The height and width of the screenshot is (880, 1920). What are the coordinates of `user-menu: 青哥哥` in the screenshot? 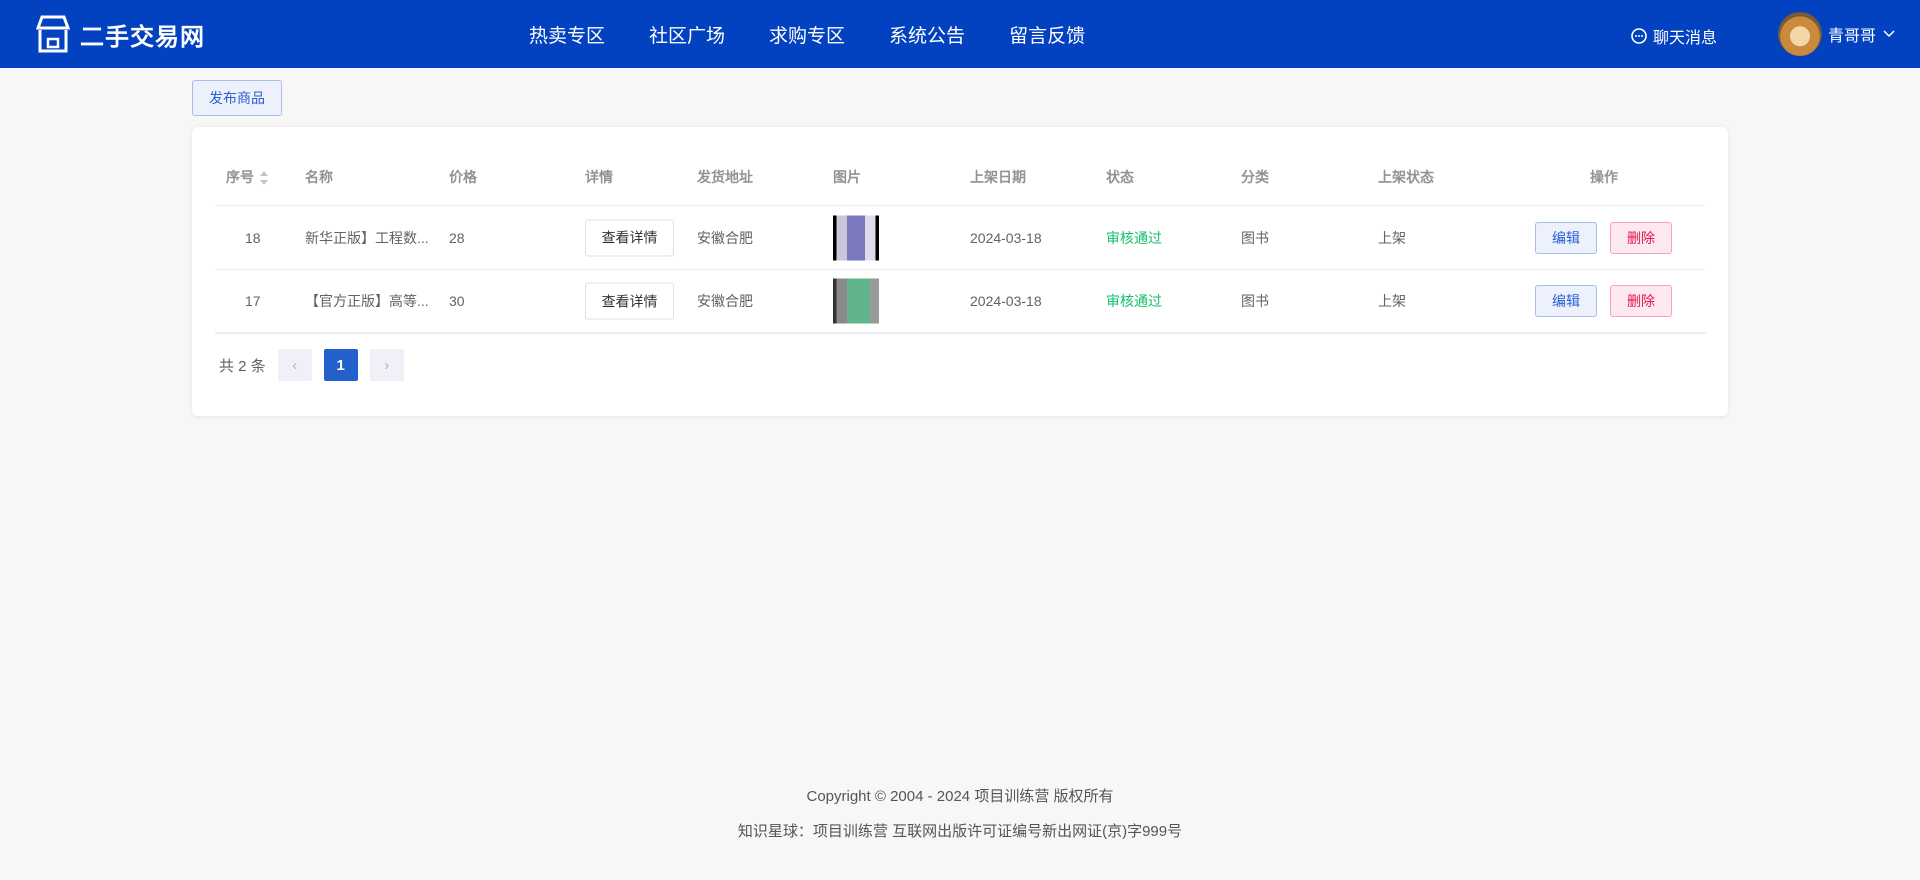 It's located at (1837, 34).